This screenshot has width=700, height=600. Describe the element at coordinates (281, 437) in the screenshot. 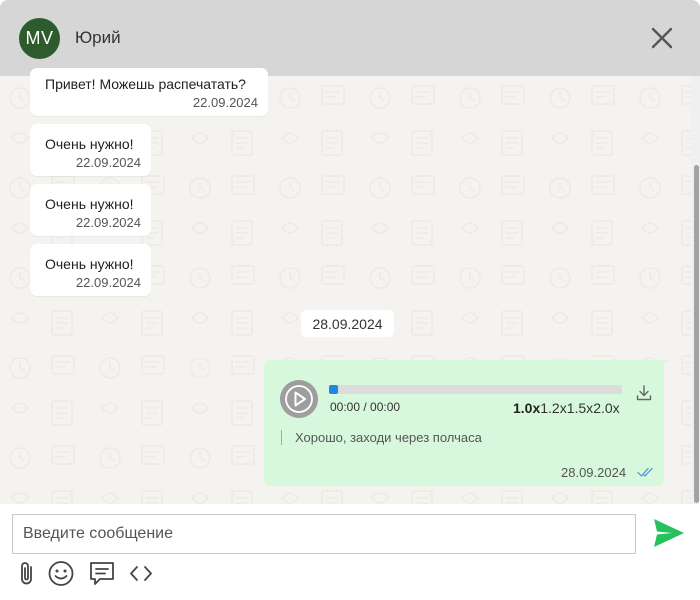

I see `transcript-quote-bar` at that location.